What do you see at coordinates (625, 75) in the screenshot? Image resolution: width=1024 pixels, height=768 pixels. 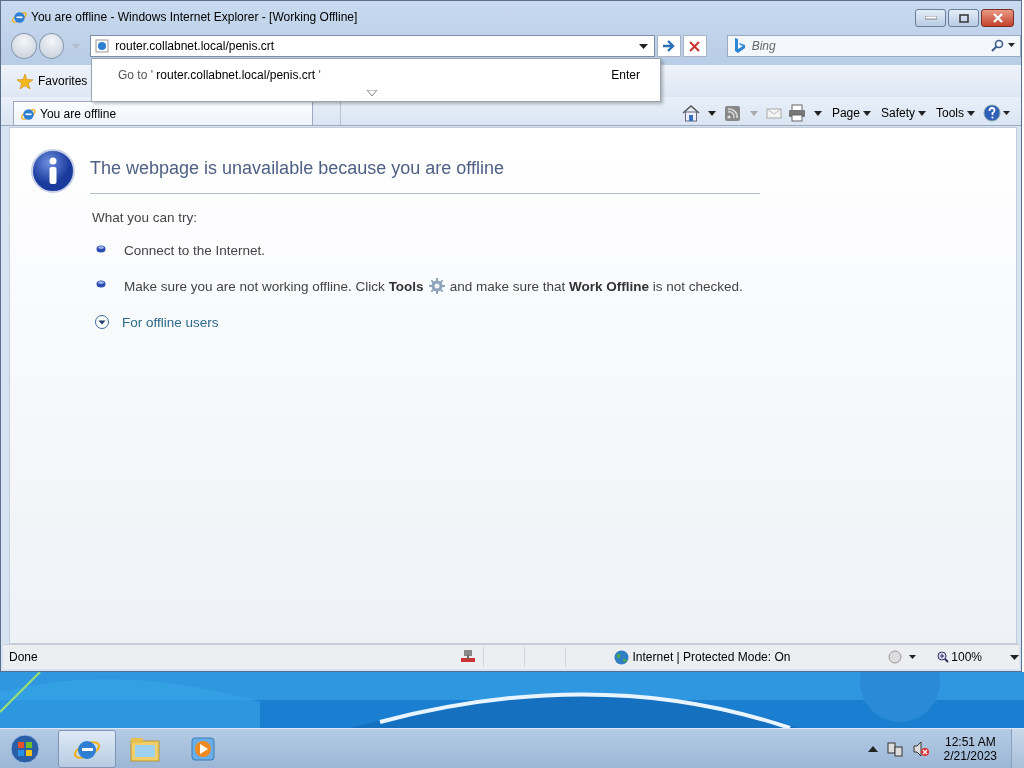 I see `shortcut-hint: Enter` at bounding box center [625, 75].